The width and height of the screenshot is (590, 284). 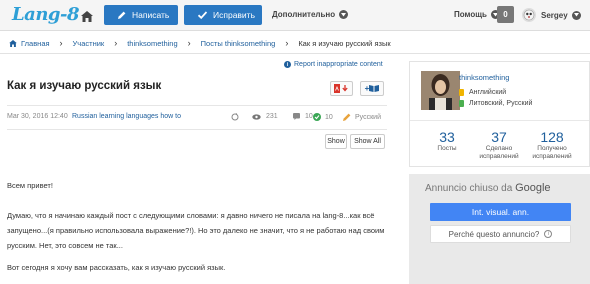 I want to click on stat-corrections-made: 37 Сделано исправлений, so click(x=499, y=145).